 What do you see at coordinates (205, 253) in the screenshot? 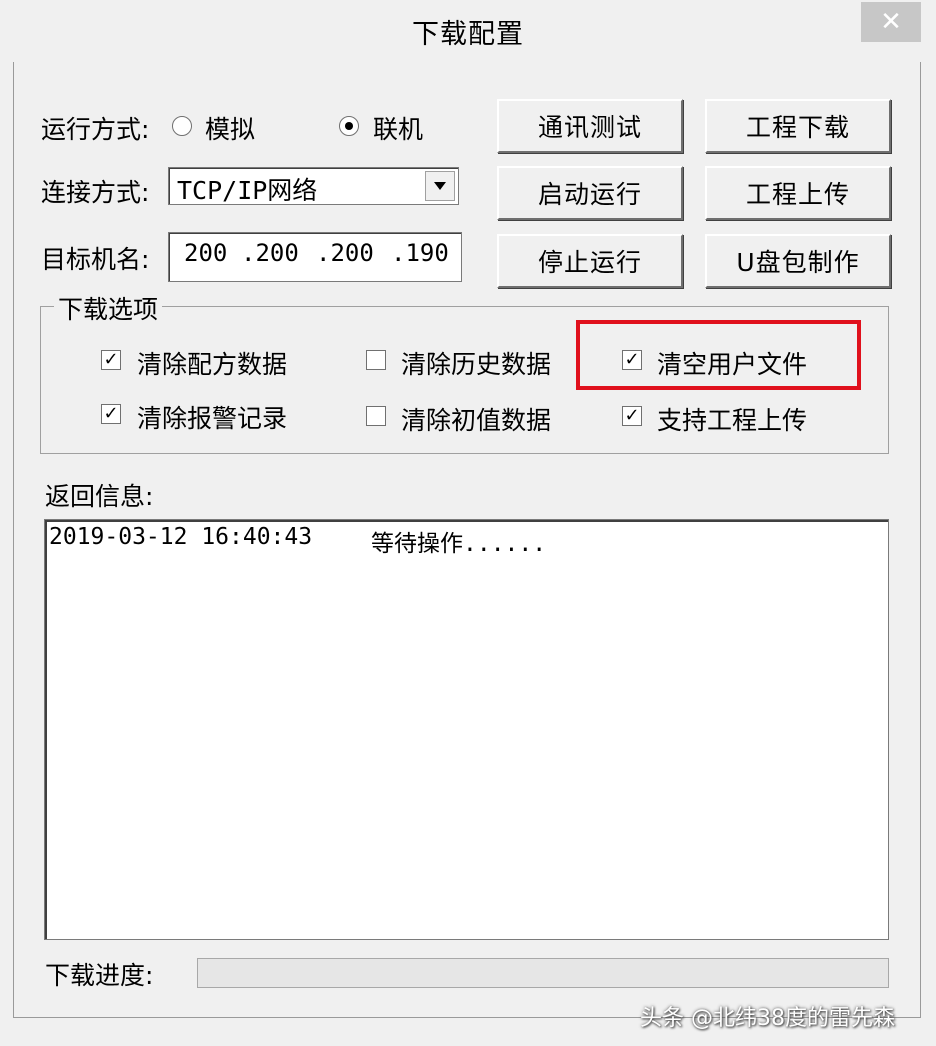
I see `ip-octet-1: 200` at bounding box center [205, 253].